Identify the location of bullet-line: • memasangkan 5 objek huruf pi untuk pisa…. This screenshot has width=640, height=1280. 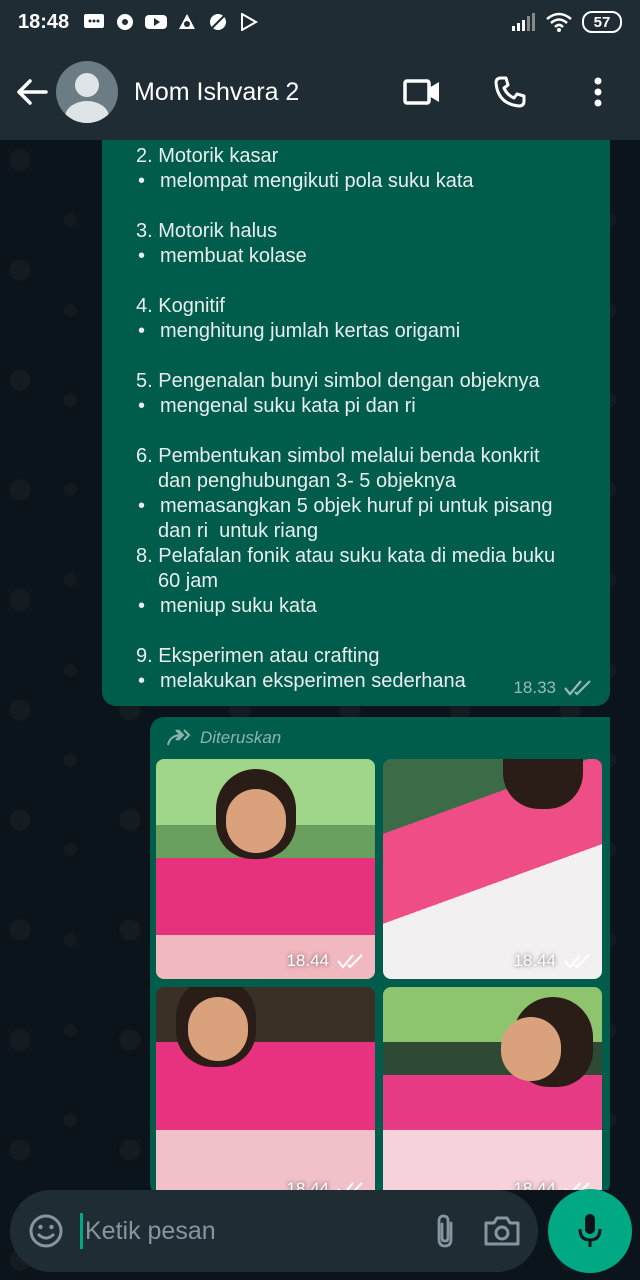
(361, 506).